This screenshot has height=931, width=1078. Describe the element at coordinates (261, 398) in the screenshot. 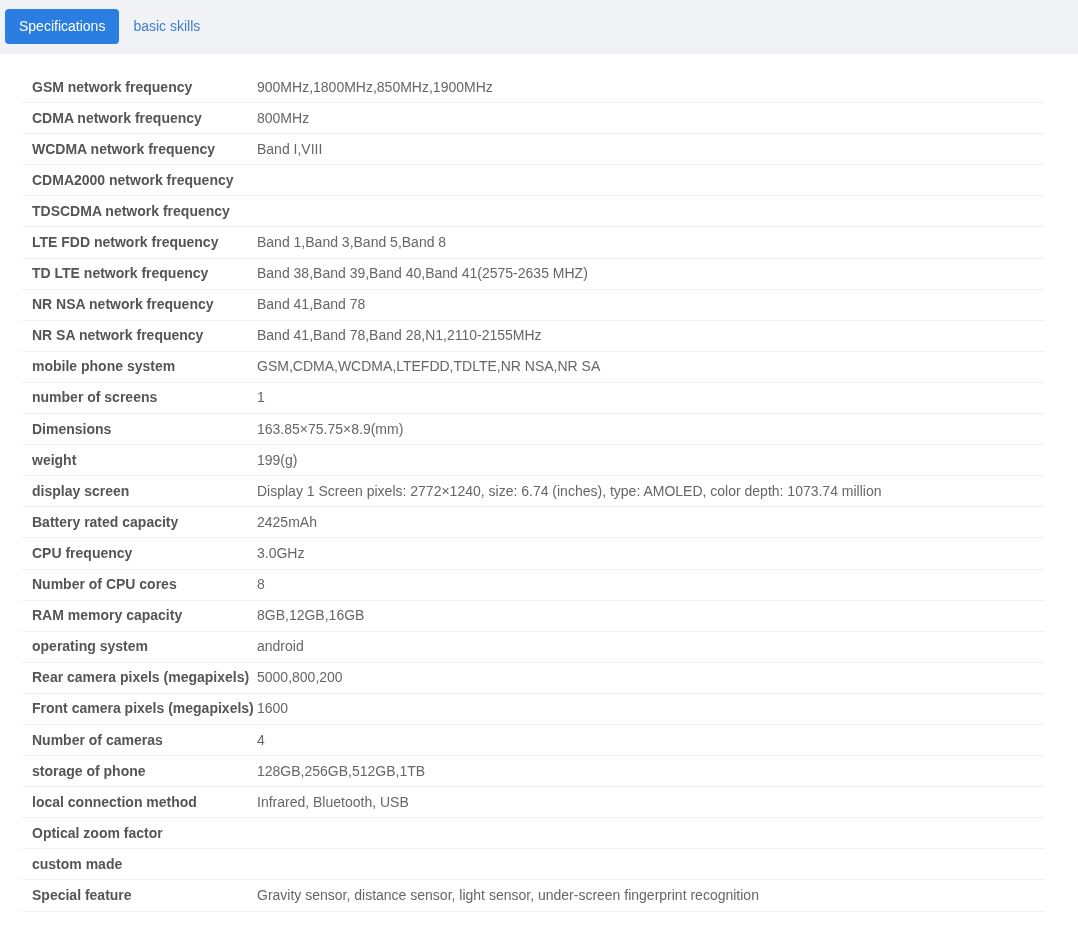

I see `spec-value: 1` at that location.